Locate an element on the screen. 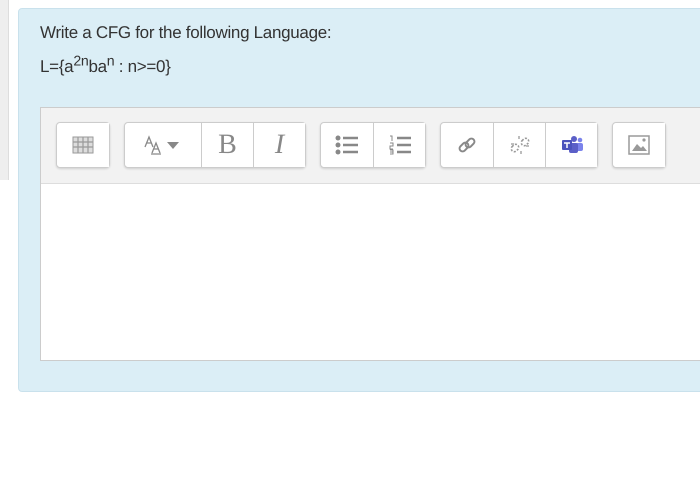 This screenshot has width=700, height=497. unlink-icon is located at coordinates (520, 145).